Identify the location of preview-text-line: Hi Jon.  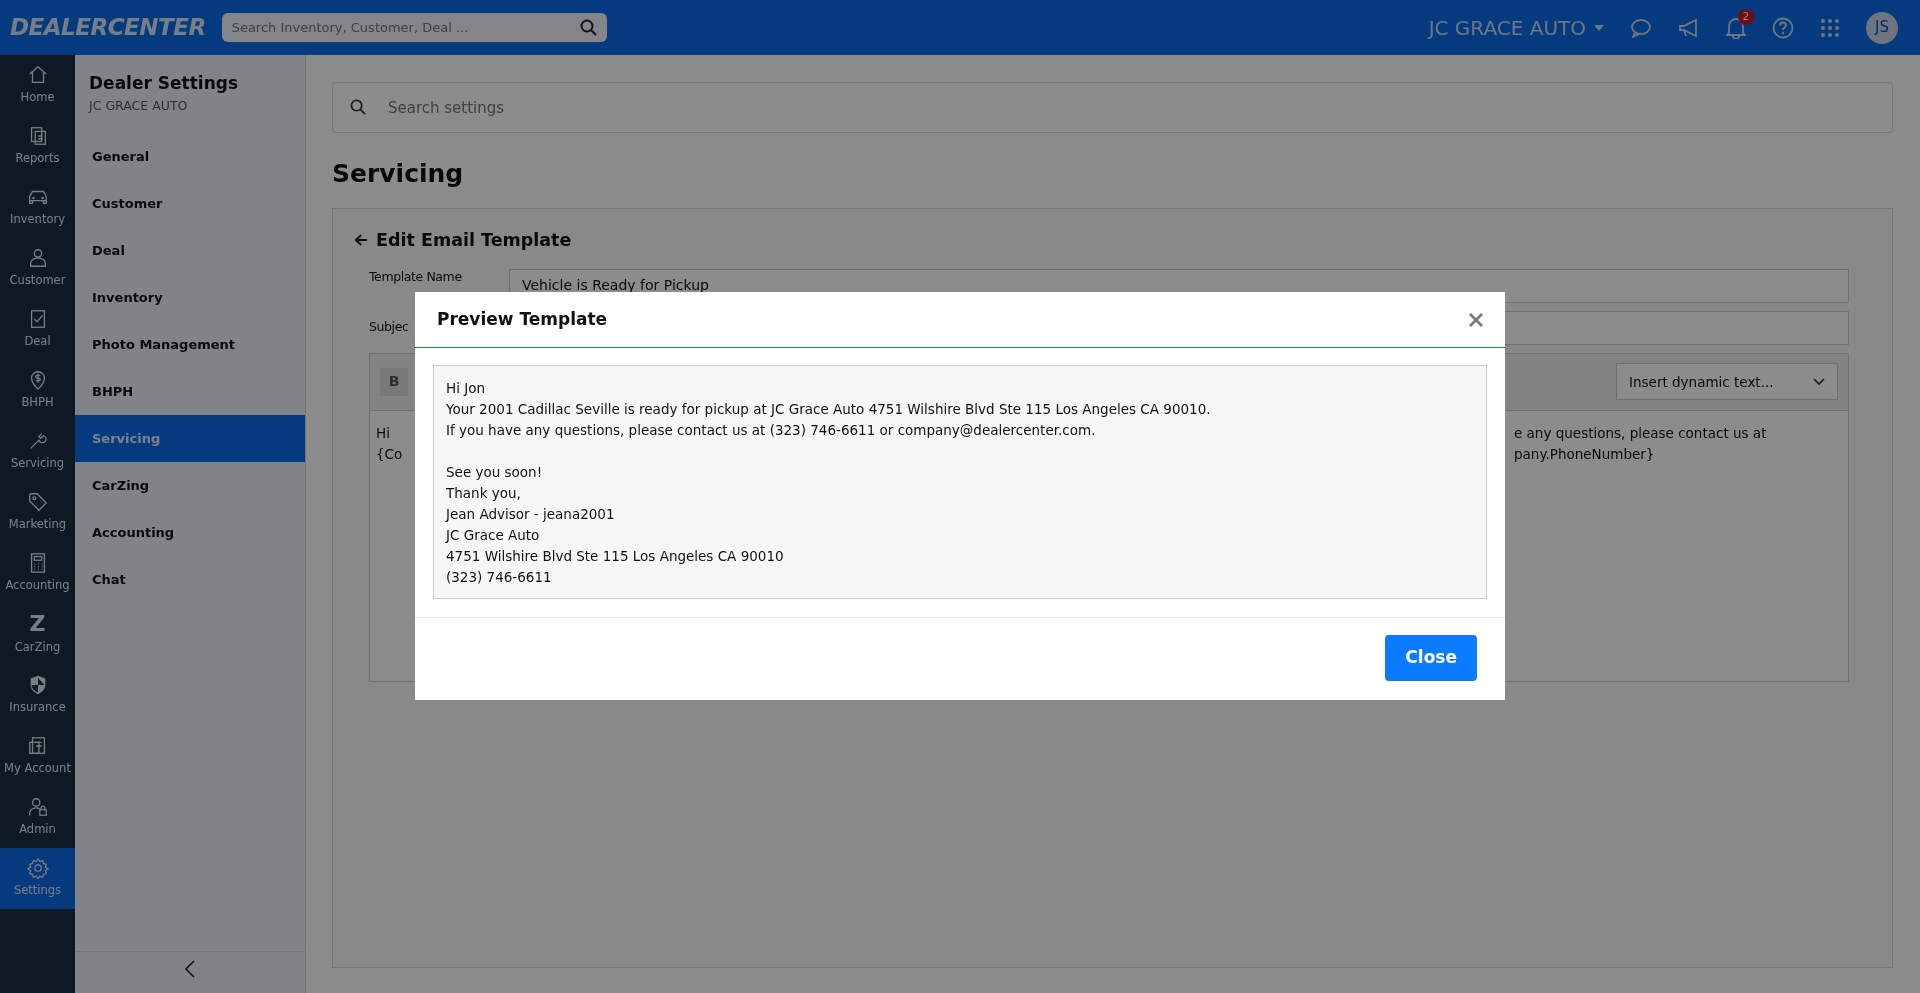
(466, 388).